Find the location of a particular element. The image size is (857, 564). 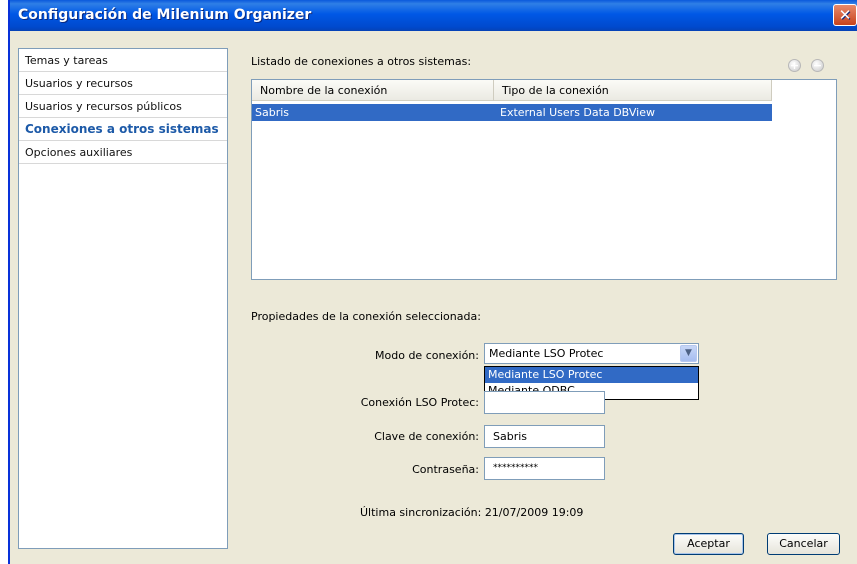

connection-type-cell: External Users Data DBView is located at coordinates (577, 112).